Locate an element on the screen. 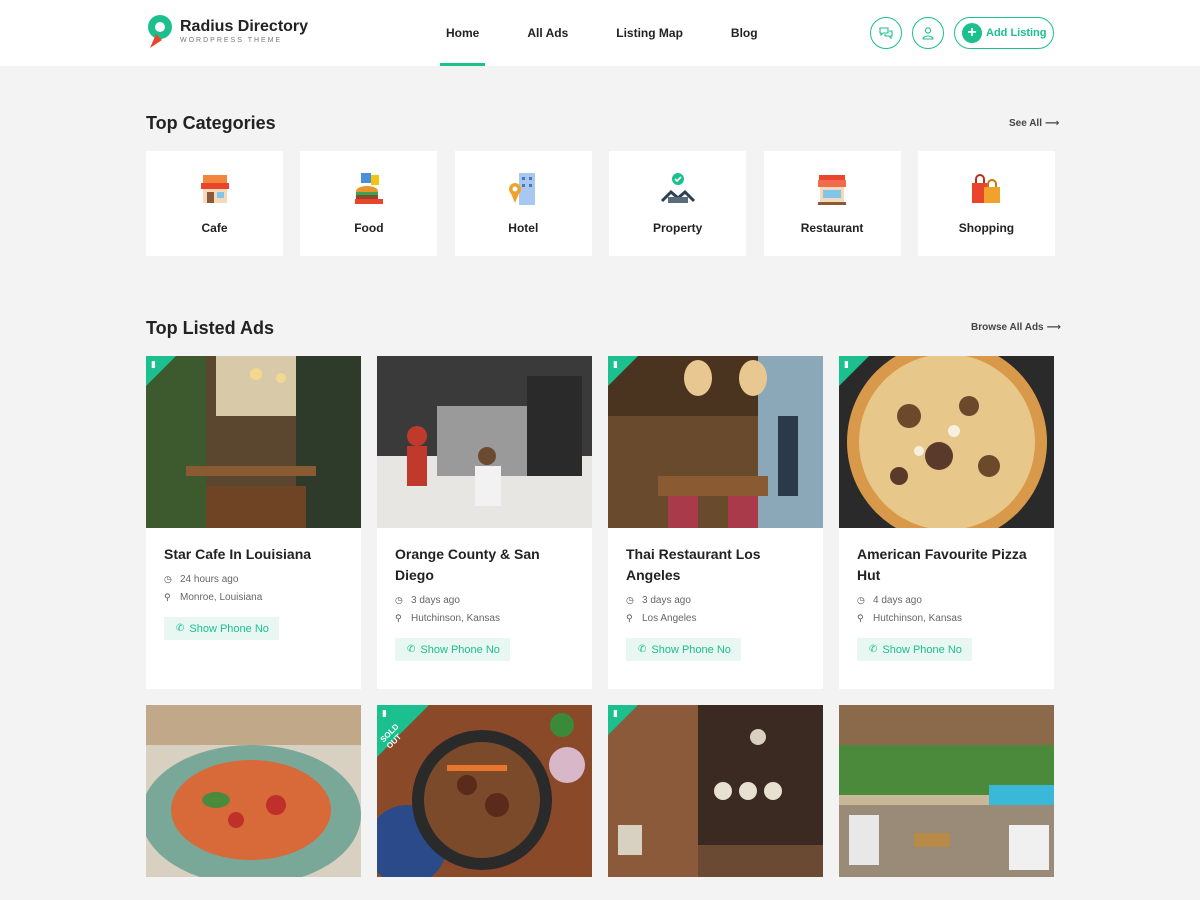 The image size is (1200, 900). category-hotel: Hotel is located at coordinates (523, 203).